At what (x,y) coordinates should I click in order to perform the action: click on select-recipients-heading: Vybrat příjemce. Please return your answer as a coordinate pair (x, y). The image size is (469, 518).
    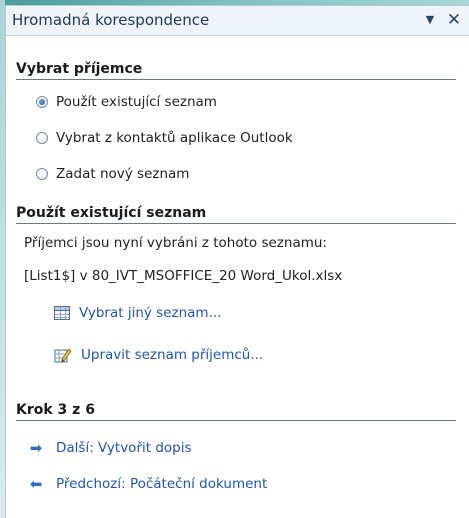
    Looking at the image, I should click on (79, 69).